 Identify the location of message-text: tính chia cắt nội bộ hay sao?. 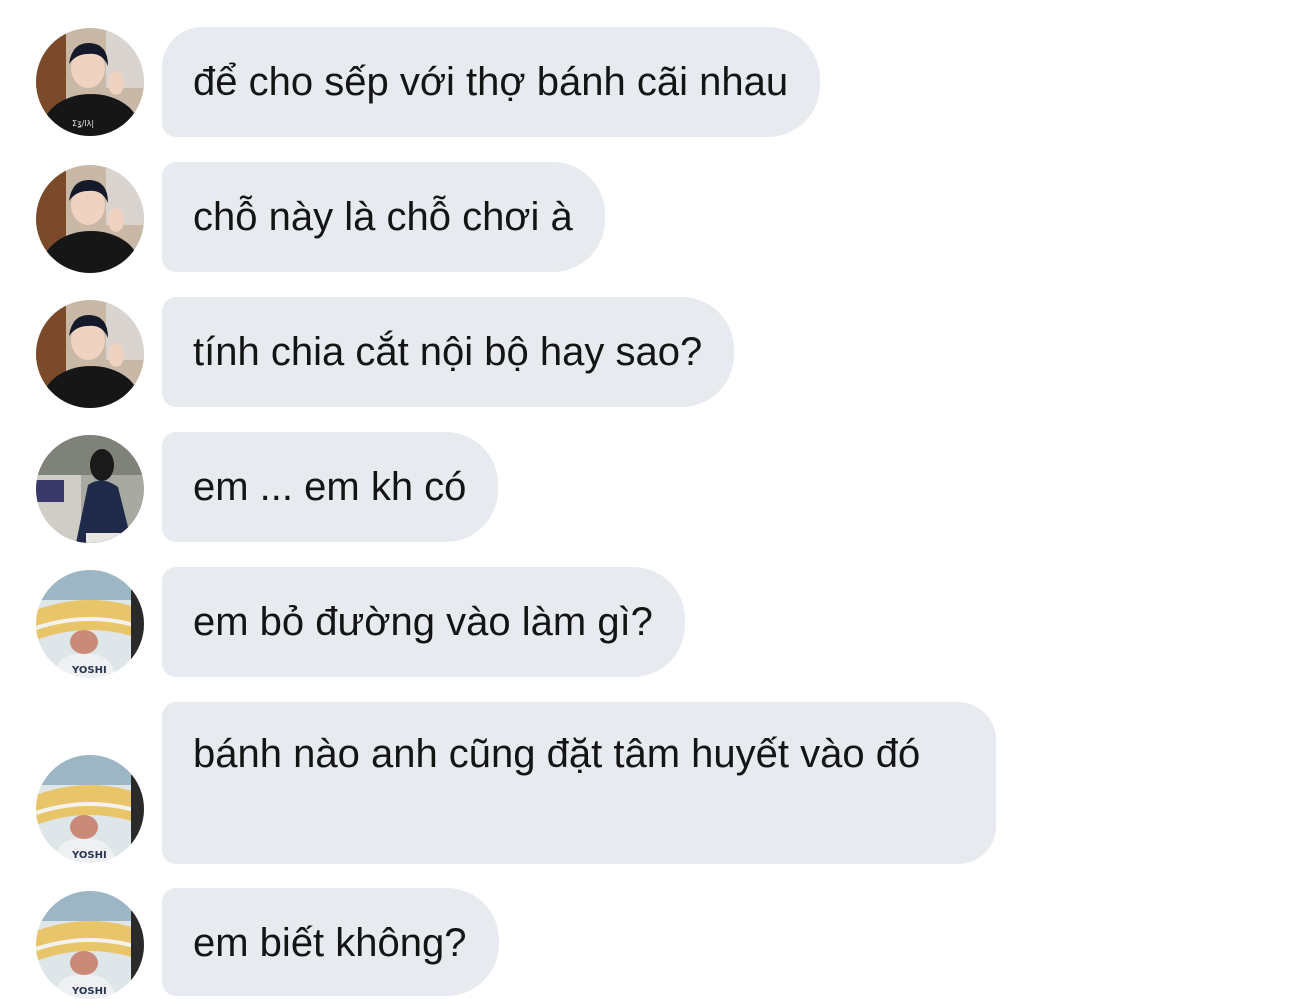
(448, 352).